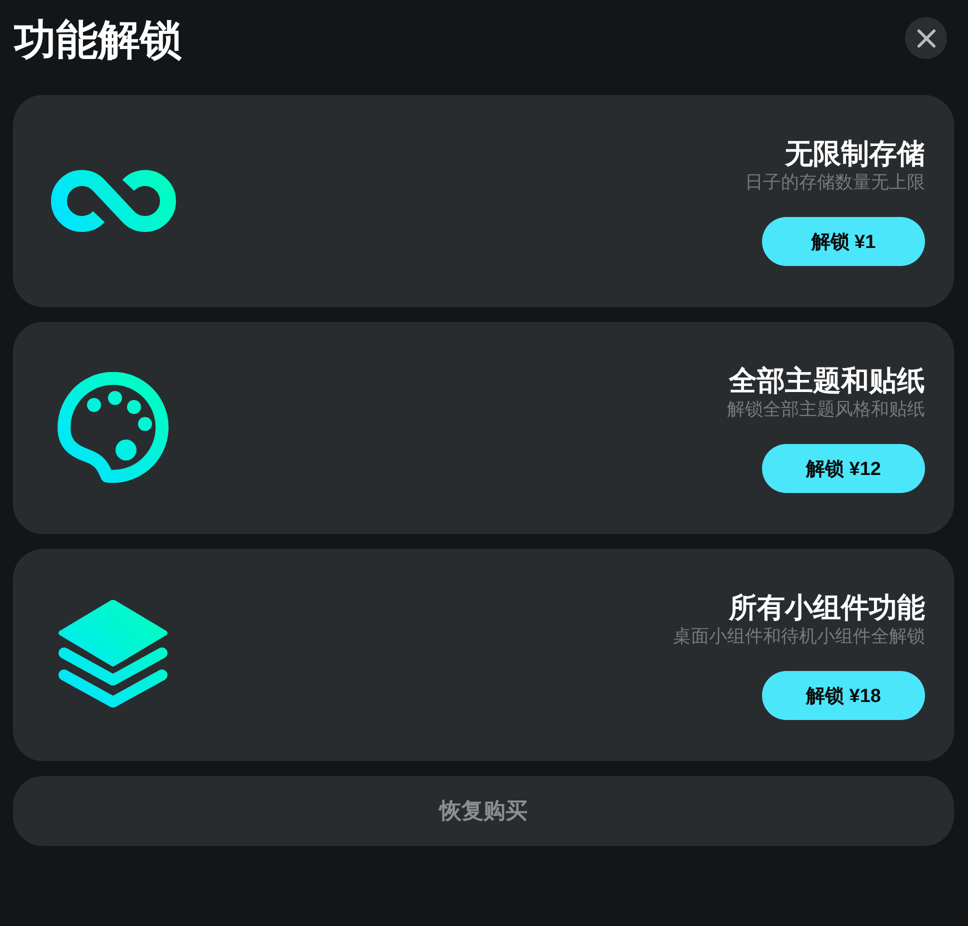  Describe the element at coordinates (843, 241) in the screenshot. I see `unlock-button: 解锁 ¥1` at that location.